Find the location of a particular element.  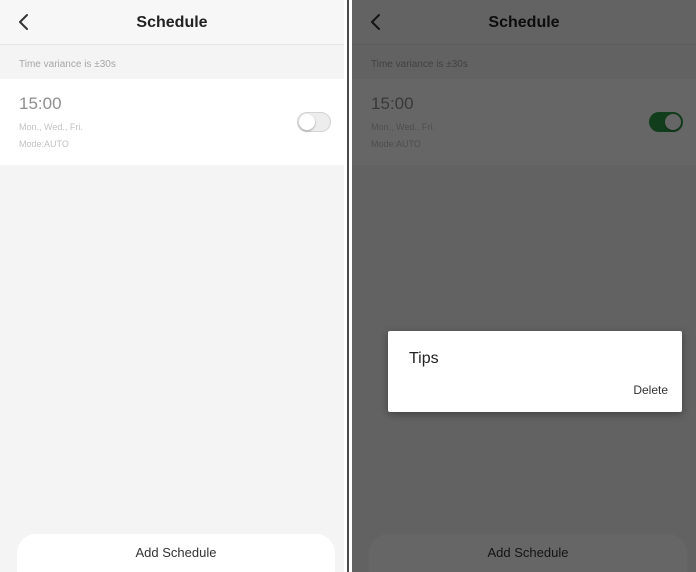

chevron-left-icon is located at coordinates (23, 22).